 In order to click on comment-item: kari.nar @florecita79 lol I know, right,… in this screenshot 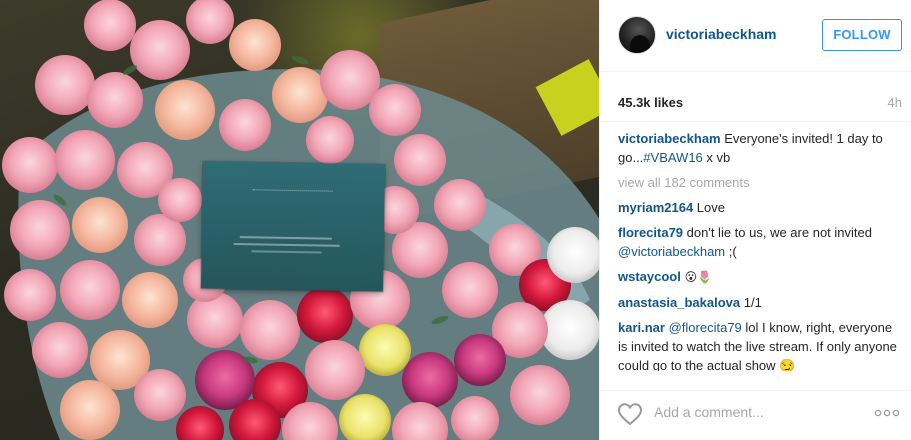, I will do `click(760, 344)`.